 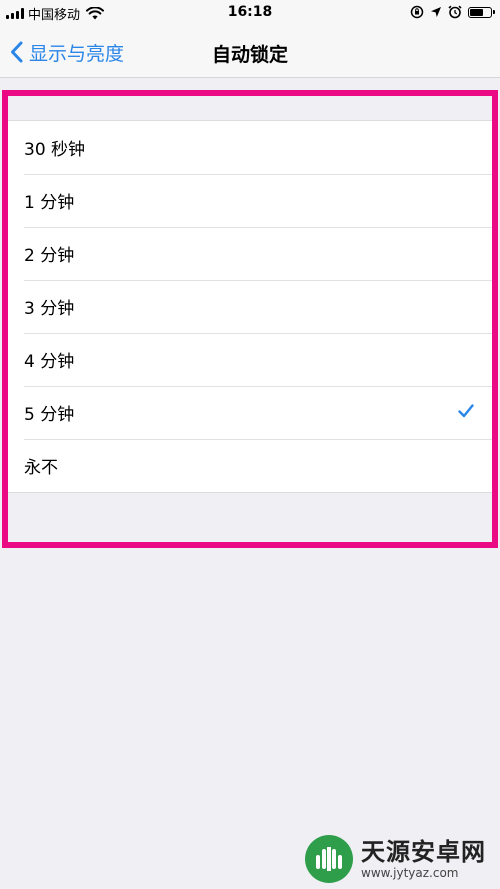 I want to click on orientation-lock-icon, so click(x=417, y=12).